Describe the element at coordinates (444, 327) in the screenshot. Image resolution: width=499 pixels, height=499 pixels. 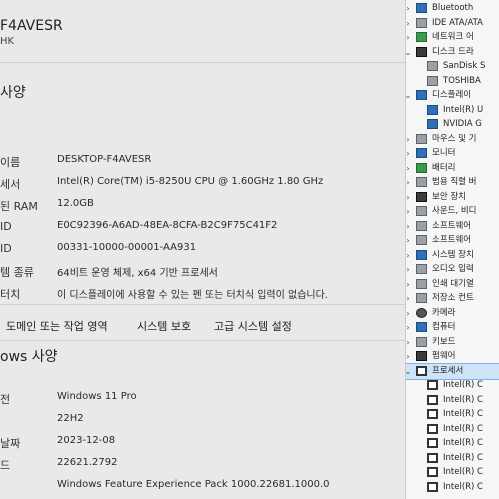
I see `tree-node-label: 컴퓨터` at that location.